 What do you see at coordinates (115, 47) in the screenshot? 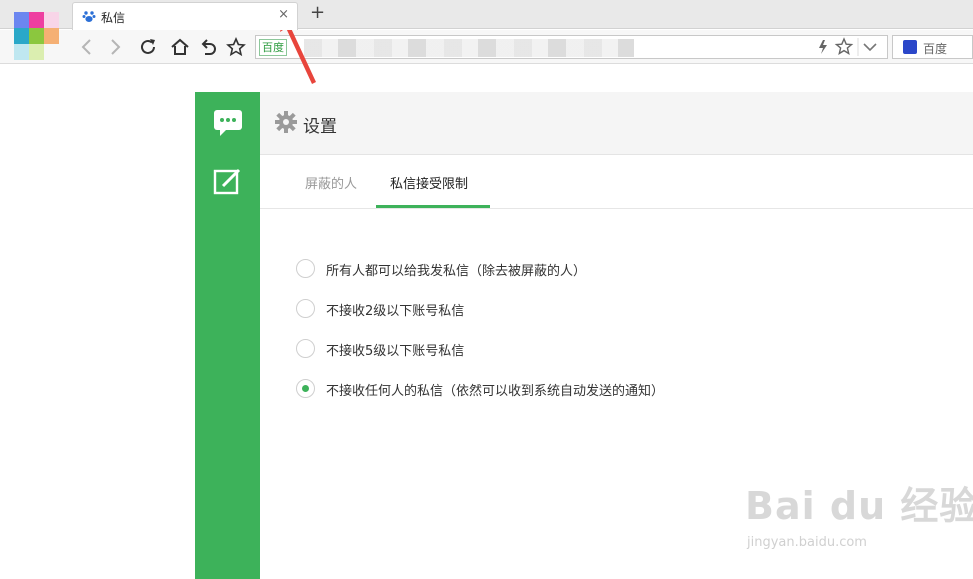
I see `forward-icon` at bounding box center [115, 47].